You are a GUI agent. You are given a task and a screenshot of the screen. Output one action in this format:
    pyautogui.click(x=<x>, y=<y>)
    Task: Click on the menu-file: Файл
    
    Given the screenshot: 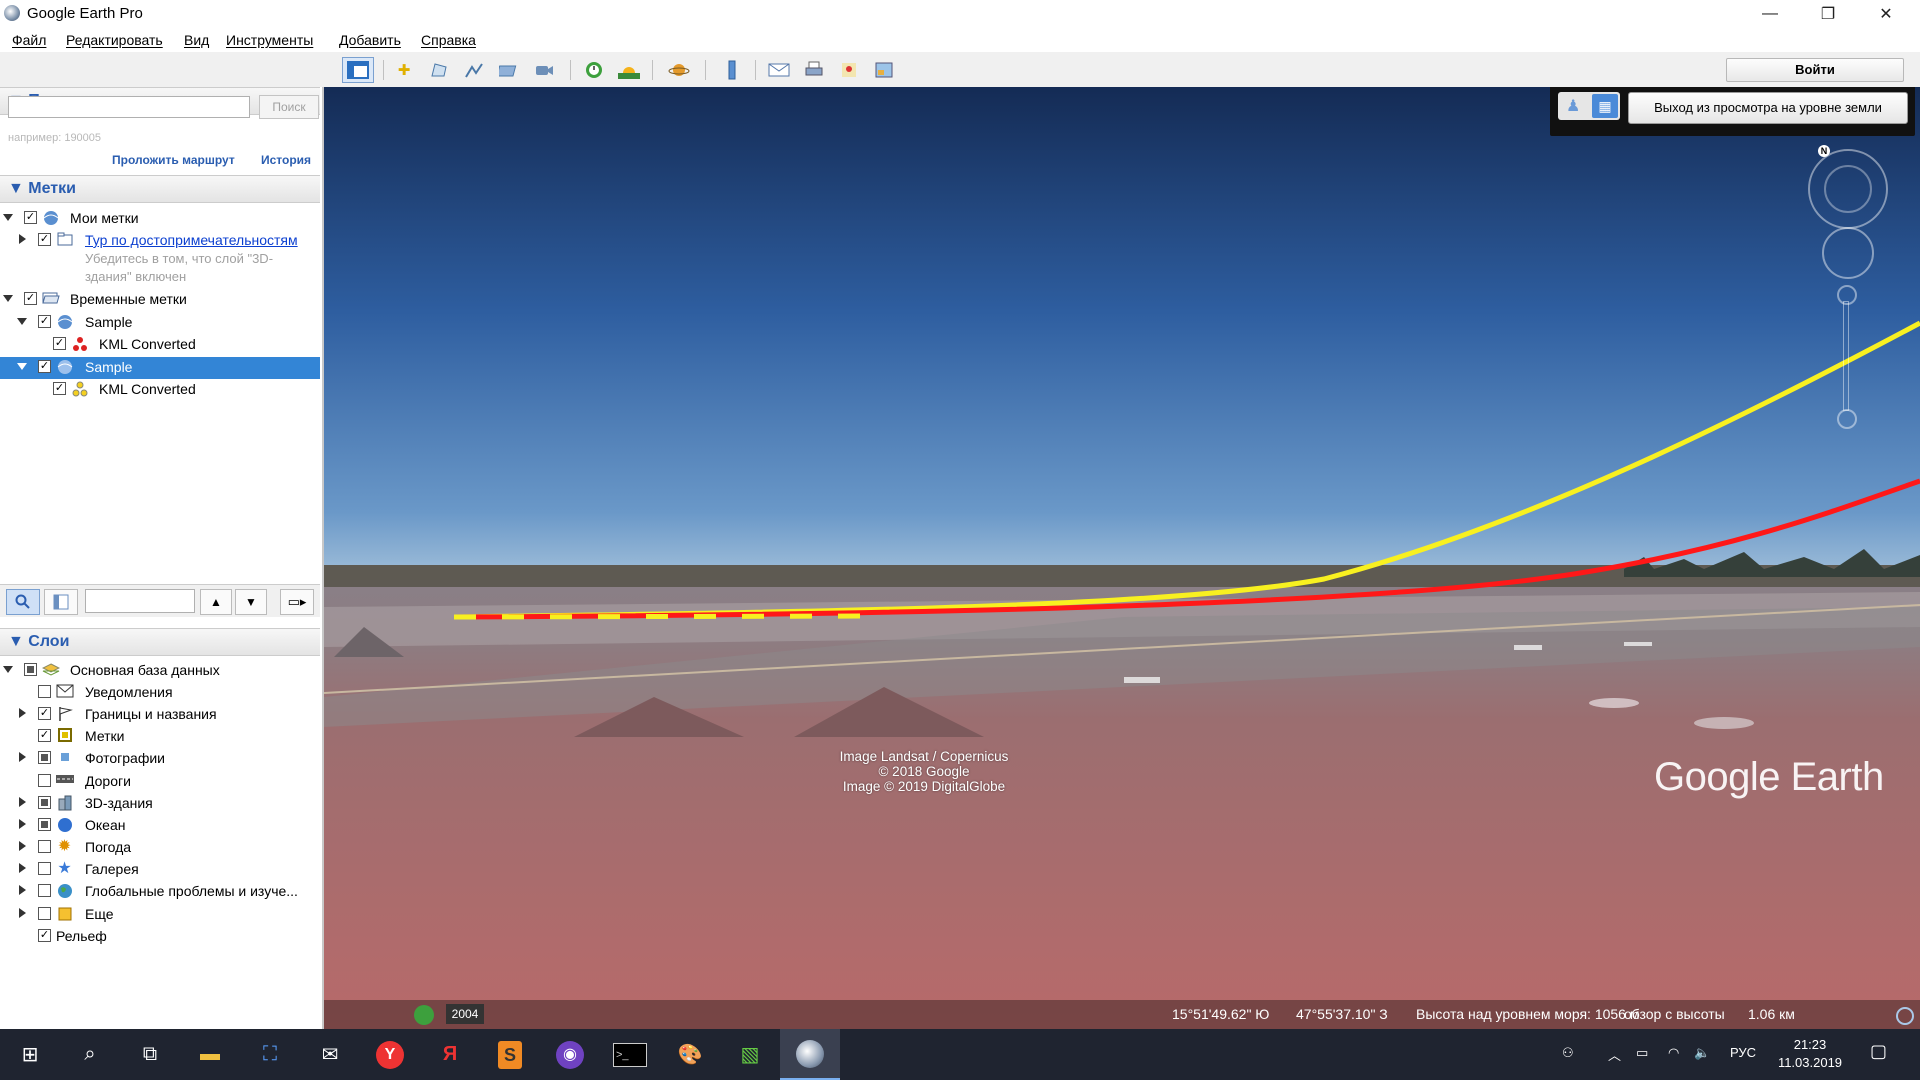 What is the action you would take?
    pyautogui.click(x=29, y=40)
    